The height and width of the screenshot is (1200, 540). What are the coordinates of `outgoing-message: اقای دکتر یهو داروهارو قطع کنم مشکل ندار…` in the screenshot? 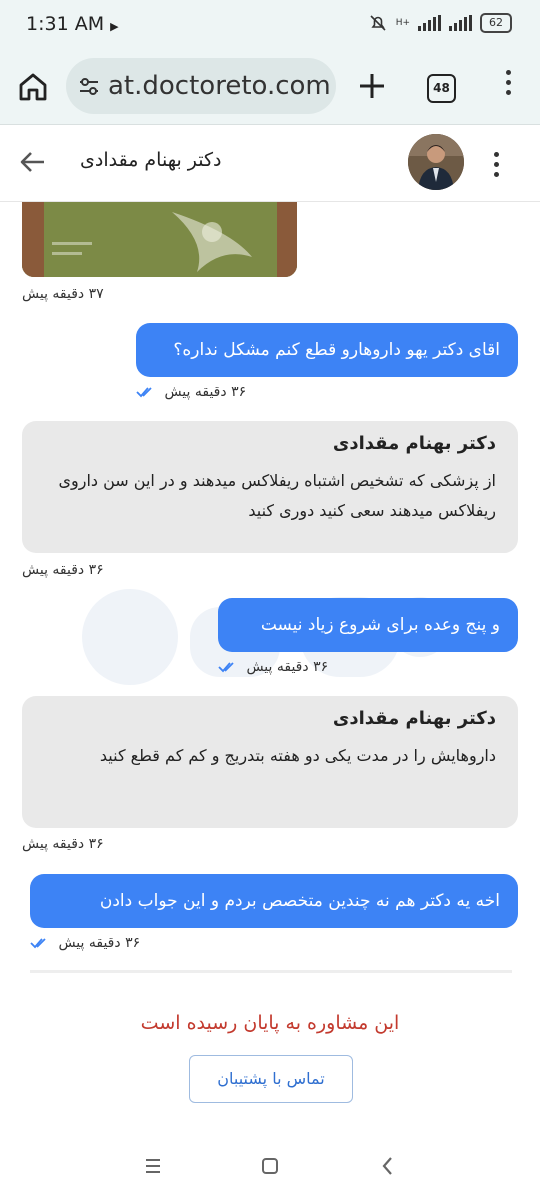 It's located at (327, 350).